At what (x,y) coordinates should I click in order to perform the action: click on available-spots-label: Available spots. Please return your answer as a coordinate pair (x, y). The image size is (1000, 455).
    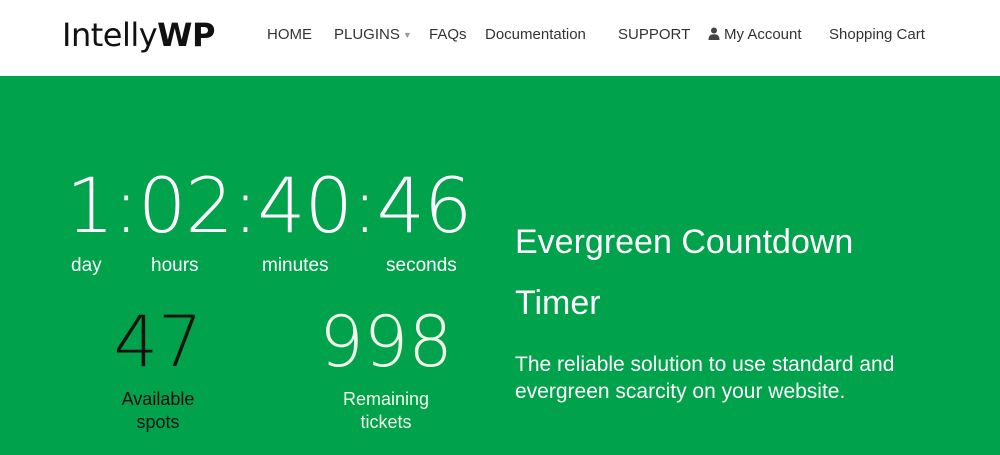
    Looking at the image, I should click on (158, 411).